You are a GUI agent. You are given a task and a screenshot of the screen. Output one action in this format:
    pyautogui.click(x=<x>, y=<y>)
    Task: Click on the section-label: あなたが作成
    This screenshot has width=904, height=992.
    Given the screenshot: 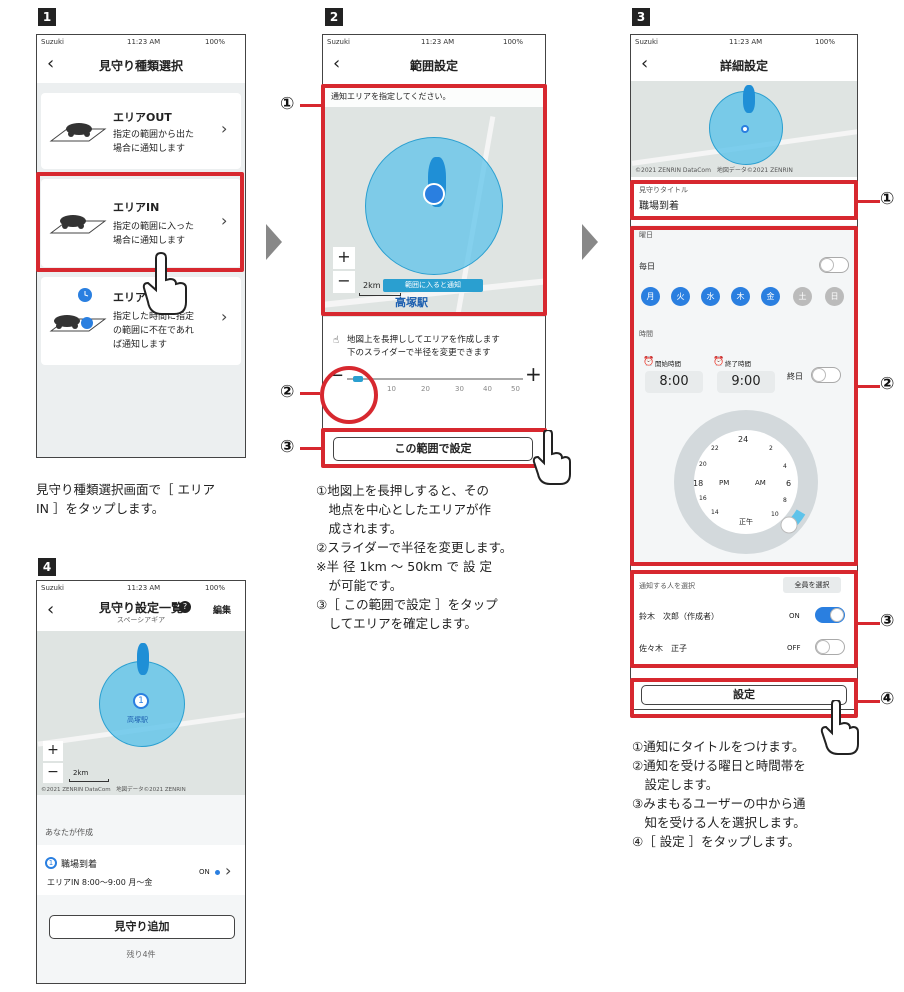 What is the action you would take?
    pyautogui.click(x=69, y=832)
    